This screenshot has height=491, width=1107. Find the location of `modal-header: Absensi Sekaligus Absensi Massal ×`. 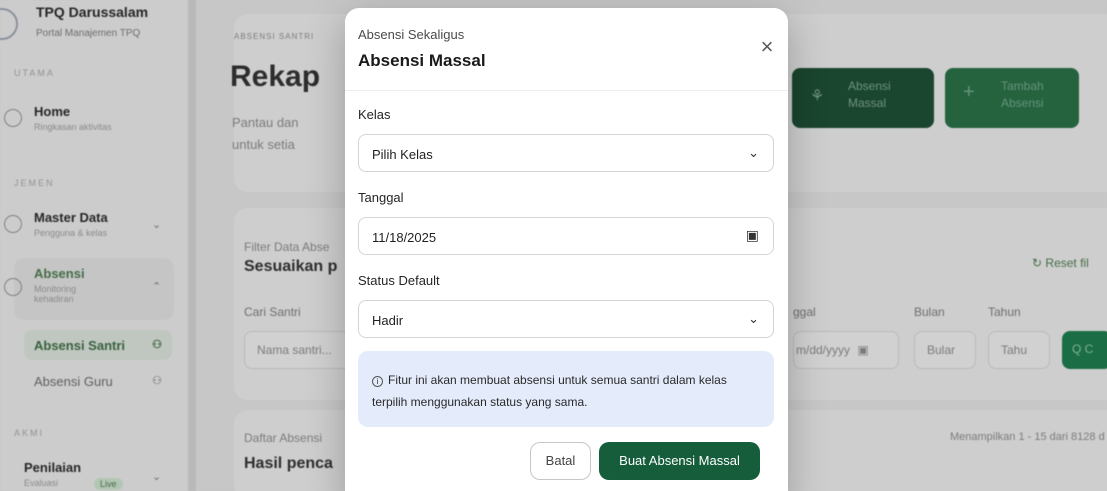

modal-header: Absensi Sekaligus Absensi Massal × is located at coordinates (566, 49).